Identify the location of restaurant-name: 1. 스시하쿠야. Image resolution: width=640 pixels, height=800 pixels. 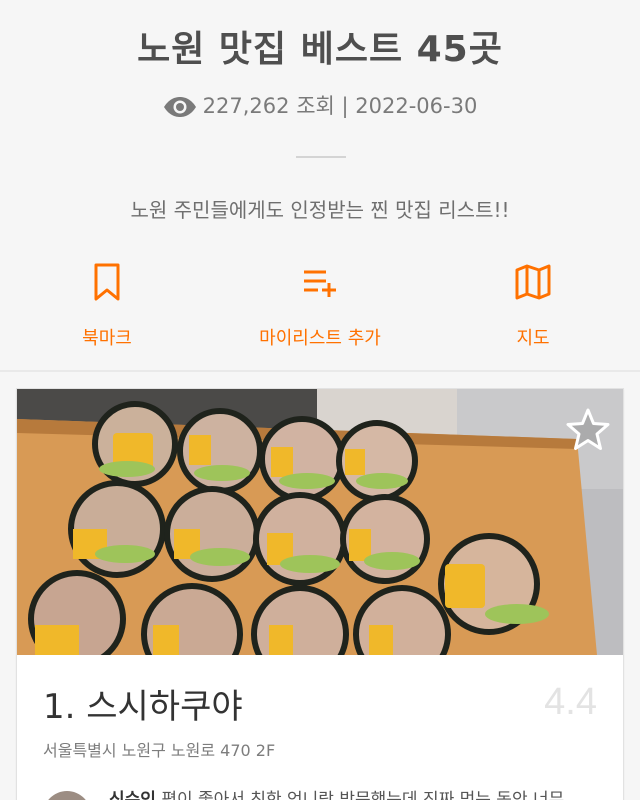
(143, 703).